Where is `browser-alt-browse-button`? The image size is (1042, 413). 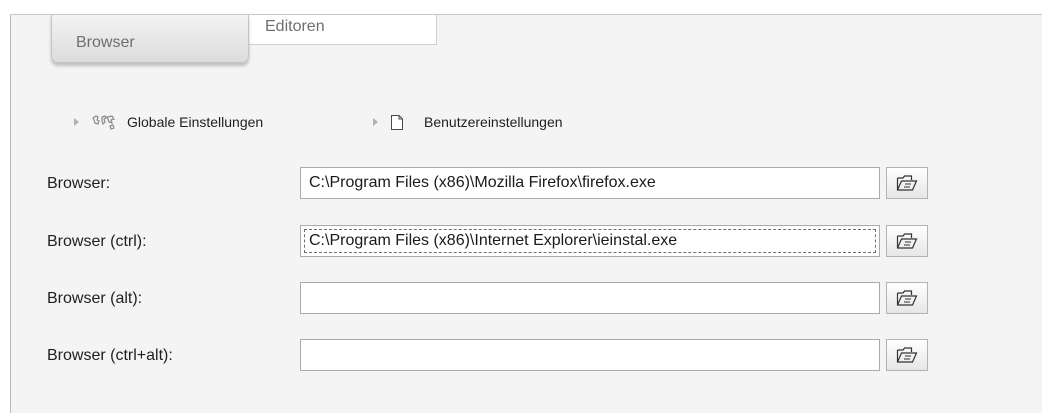
browser-alt-browse-button is located at coordinates (907, 298).